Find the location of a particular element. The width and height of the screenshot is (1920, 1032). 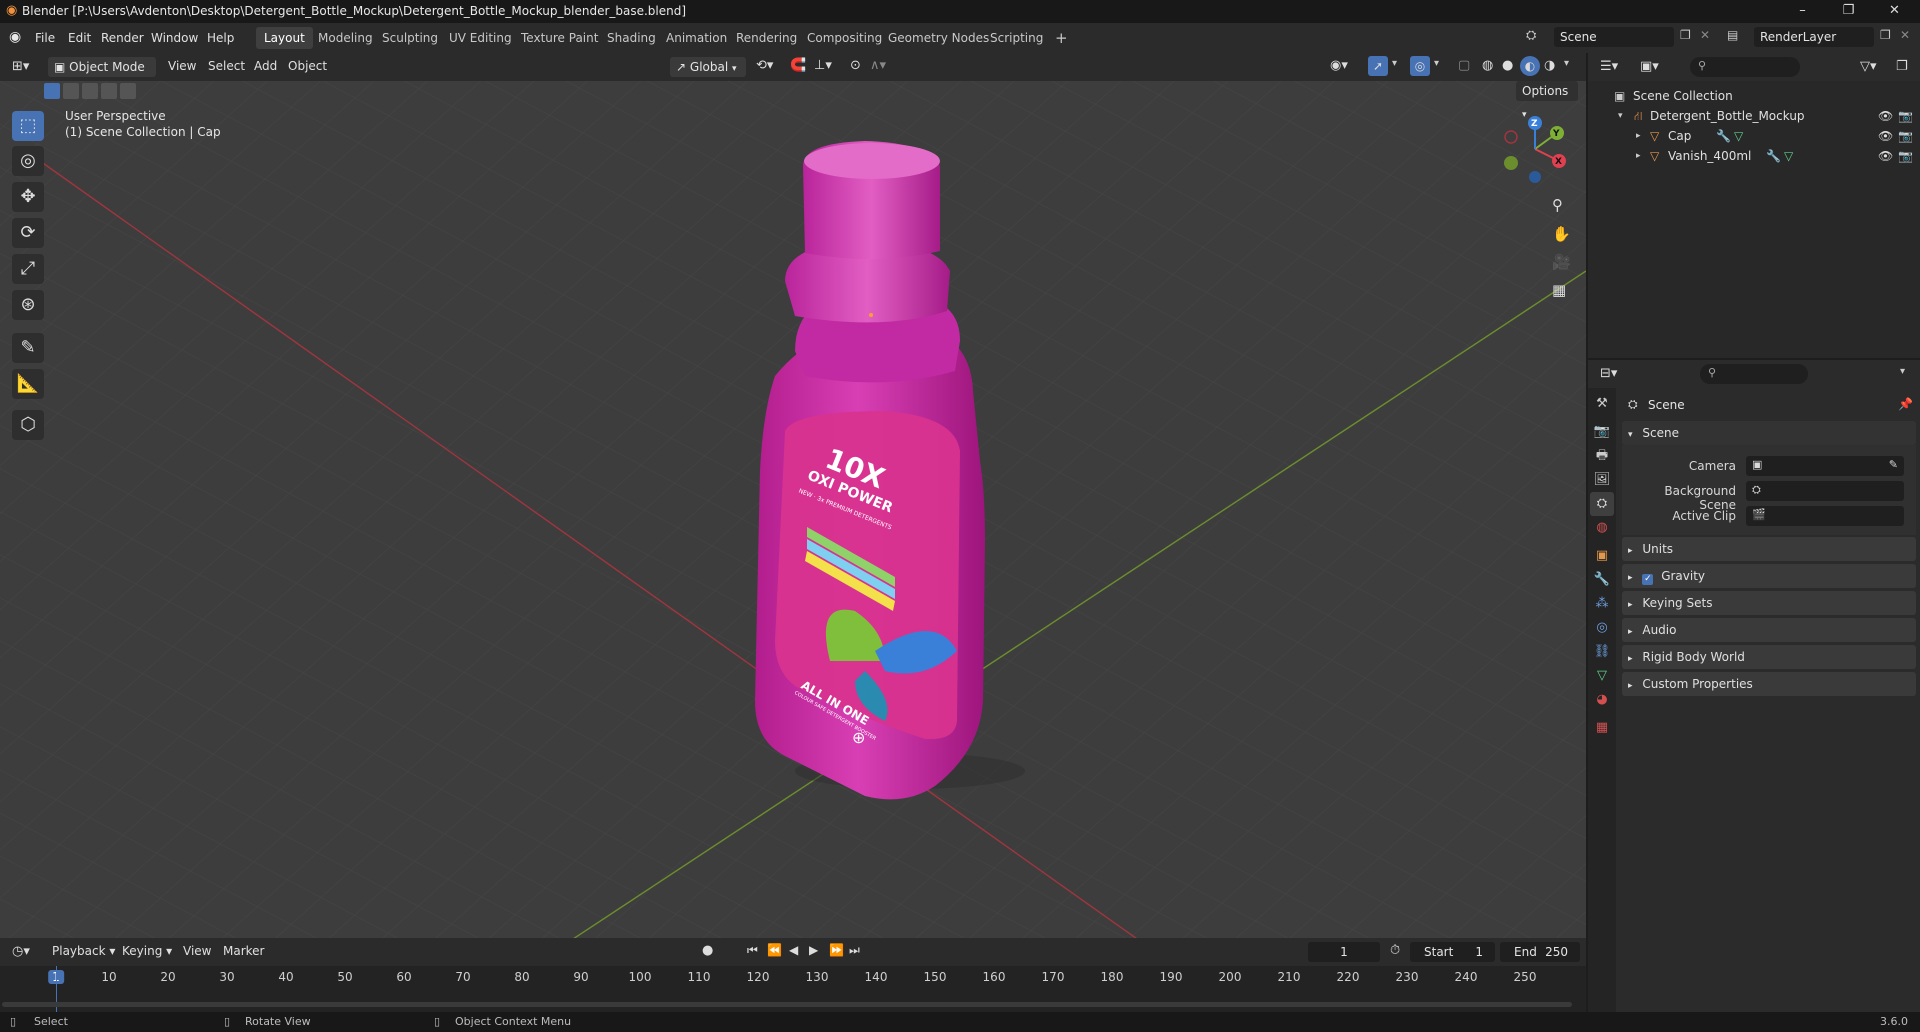

material-tab-icon: ◕ is located at coordinates (1602, 700).